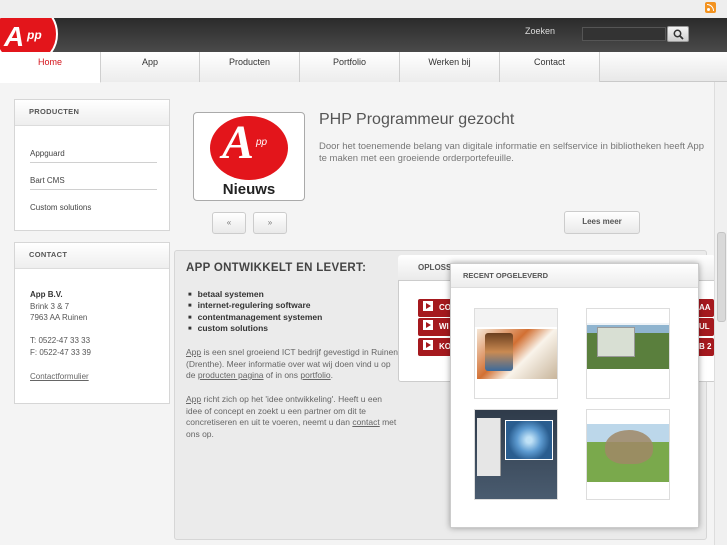 The image size is (727, 545). Describe the element at coordinates (540, 31) in the screenshot. I see `search-label: Zoeken` at that location.